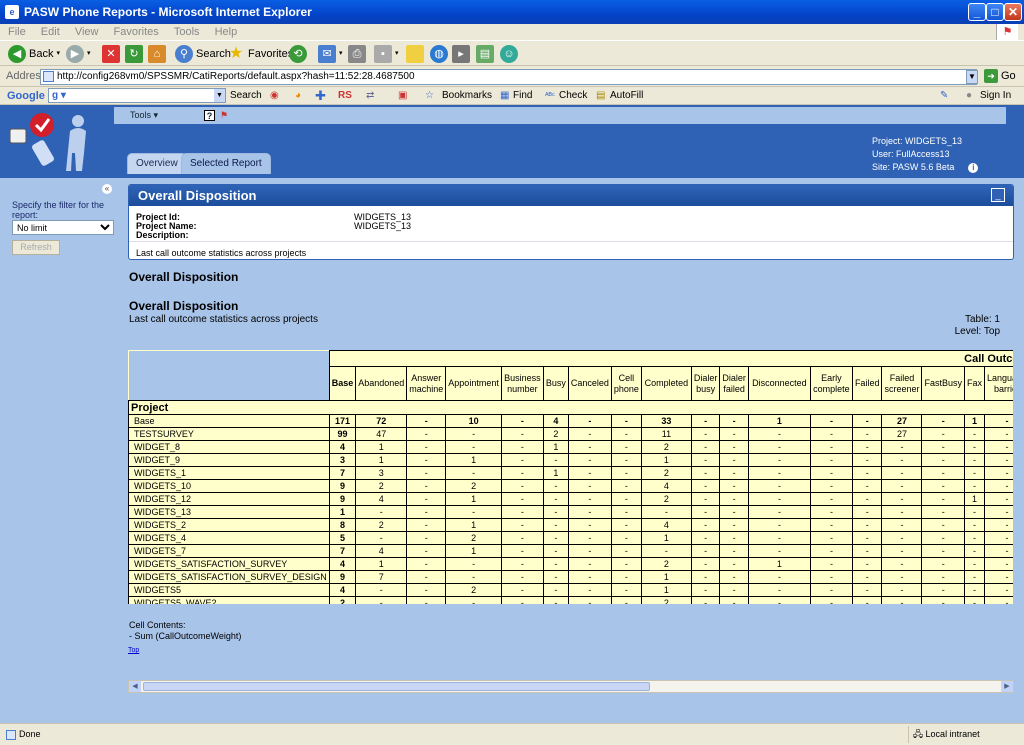 The height and width of the screenshot is (745, 1024). I want to click on google-search-button: Search, so click(246, 96).